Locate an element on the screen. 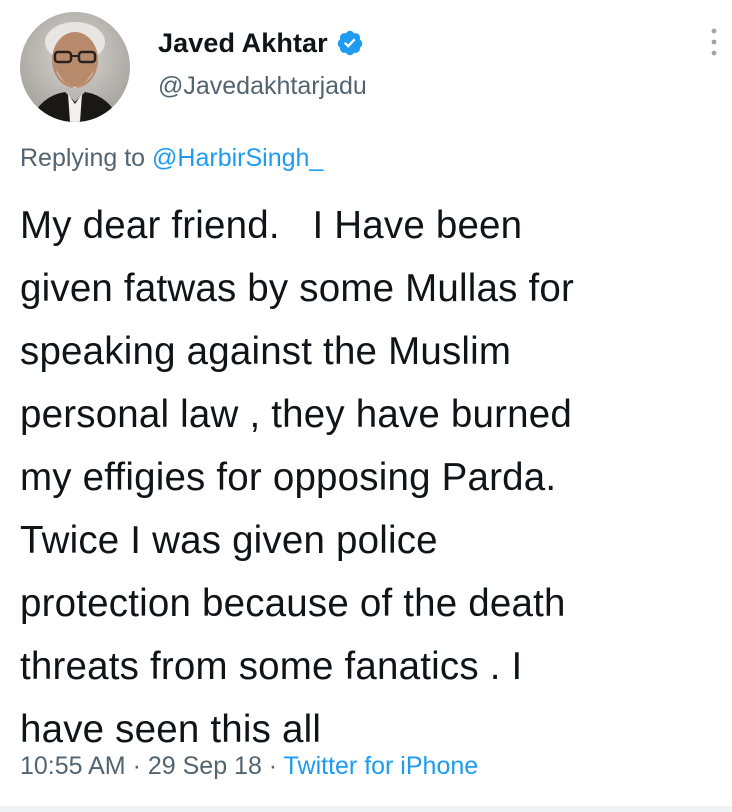 This screenshot has height=812, width=732. tweet-line: My dear friend. I Have been is located at coordinates (271, 225).